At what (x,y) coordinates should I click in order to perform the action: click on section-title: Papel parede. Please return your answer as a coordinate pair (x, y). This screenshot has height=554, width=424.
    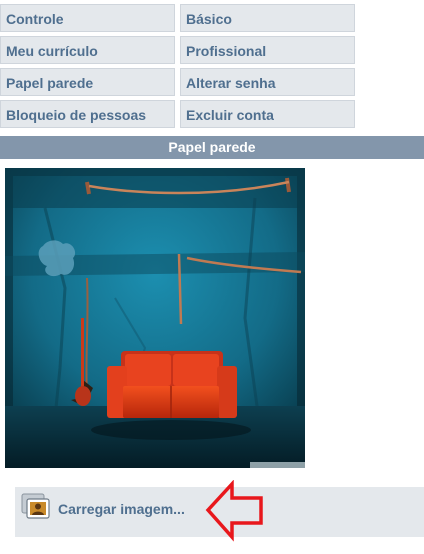
    Looking at the image, I should click on (212, 147).